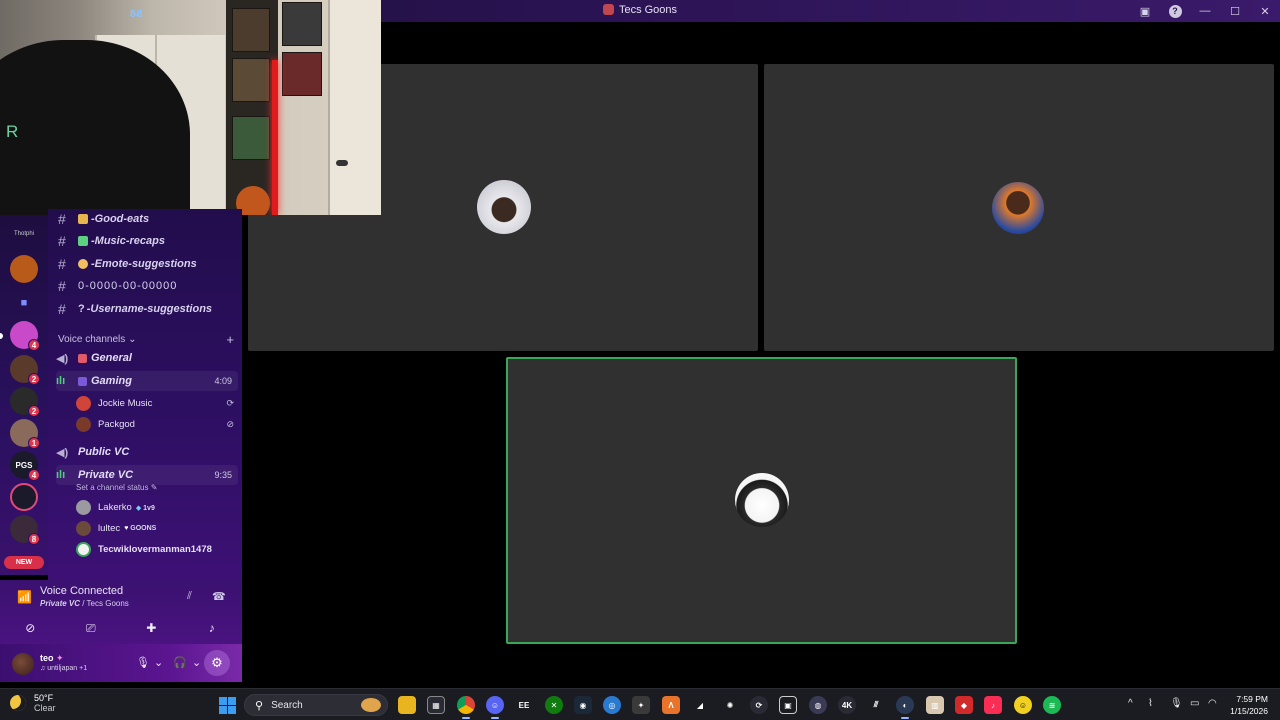 The height and width of the screenshot is (720, 1280). What do you see at coordinates (24, 303) in the screenshot?
I see `folder-icon: ■` at bounding box center [24, 303].